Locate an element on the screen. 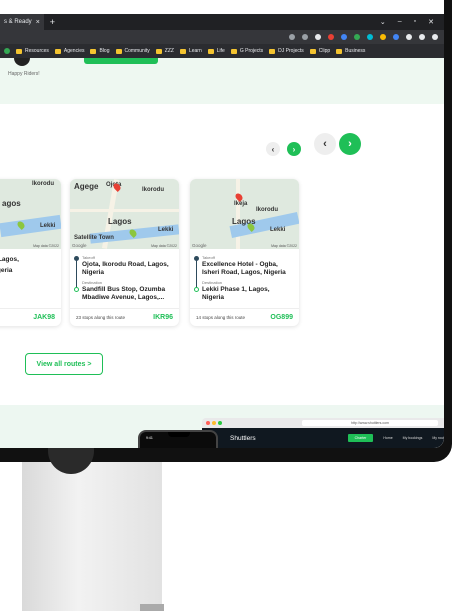 The height and width of the screenshot is (611, 465). maximize-icon: ▫ is located at coordinates (415, 22).